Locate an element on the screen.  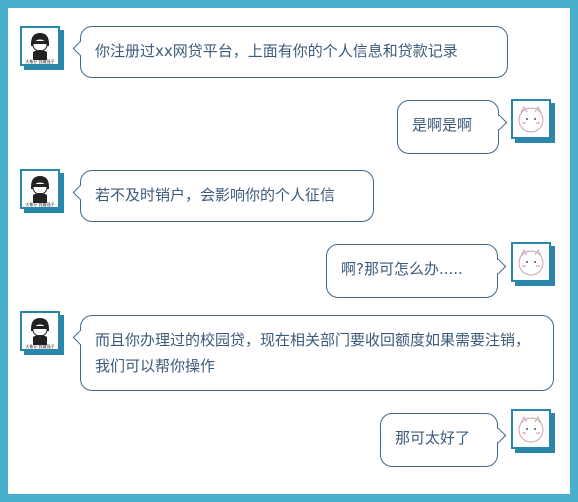
message-bubble-incoming: 而且你办理过的校园贷，现在相关部门要收回额度如果需要注销，我们可以帮你操作 is located at coordinates (317, 353).